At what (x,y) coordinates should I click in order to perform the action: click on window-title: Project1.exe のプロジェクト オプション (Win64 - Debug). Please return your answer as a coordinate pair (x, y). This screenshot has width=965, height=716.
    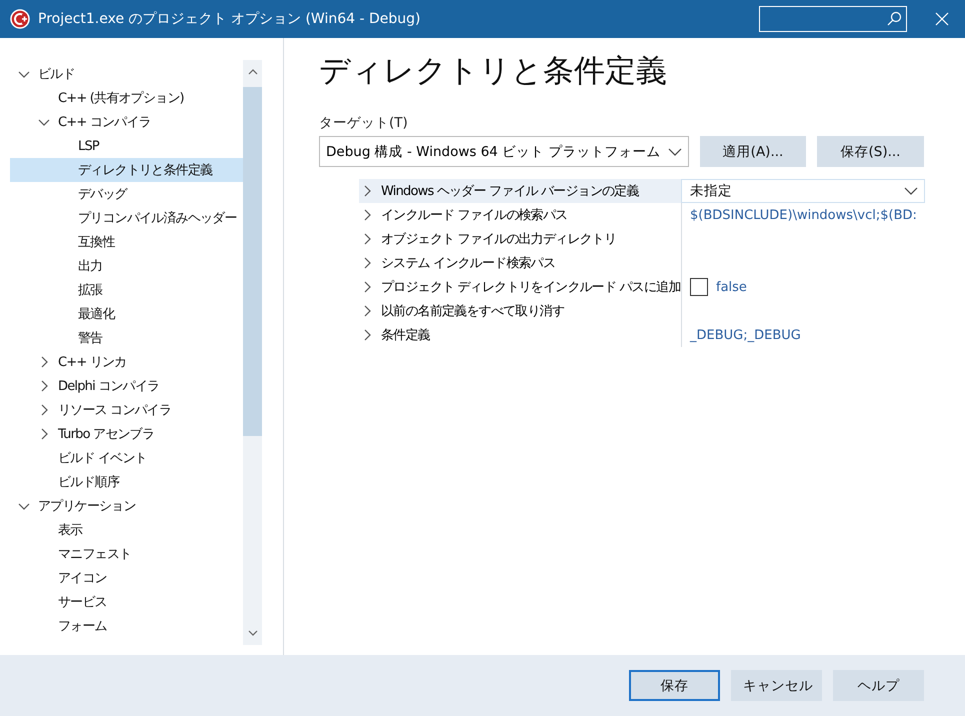
    Looking at the image, I should click on (230, 19).